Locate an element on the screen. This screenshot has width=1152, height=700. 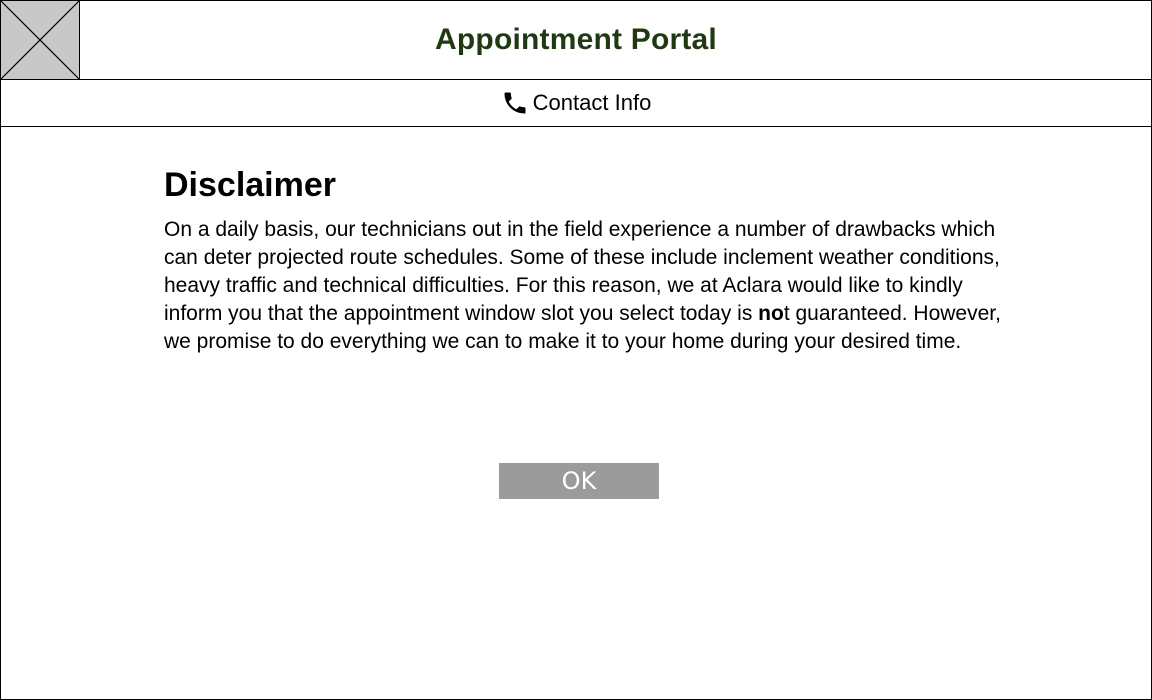
contact-info-link: Contact Info is located at coordinates (576, 103).